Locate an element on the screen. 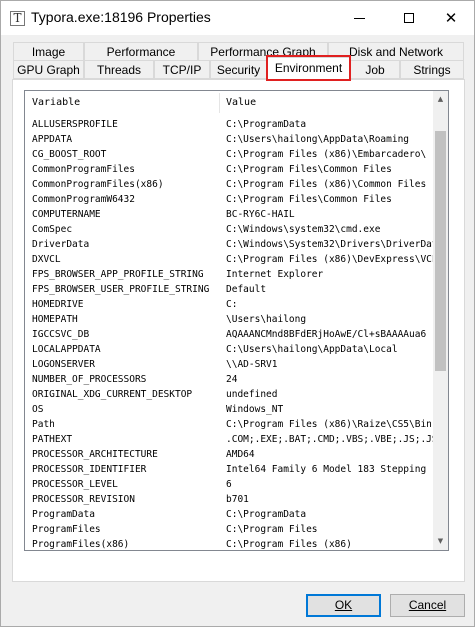  minimize-button is located at coordinates (359, 18).